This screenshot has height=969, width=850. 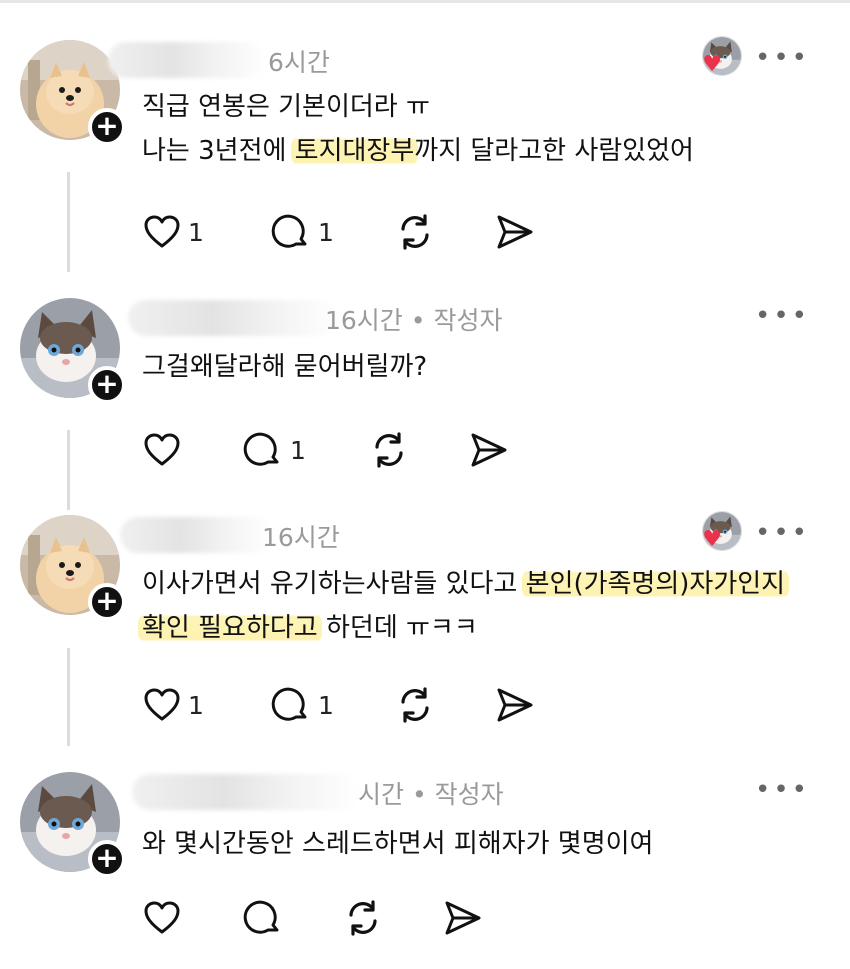 I want to click on post-time: 6시간, so click(x=299, y=62).